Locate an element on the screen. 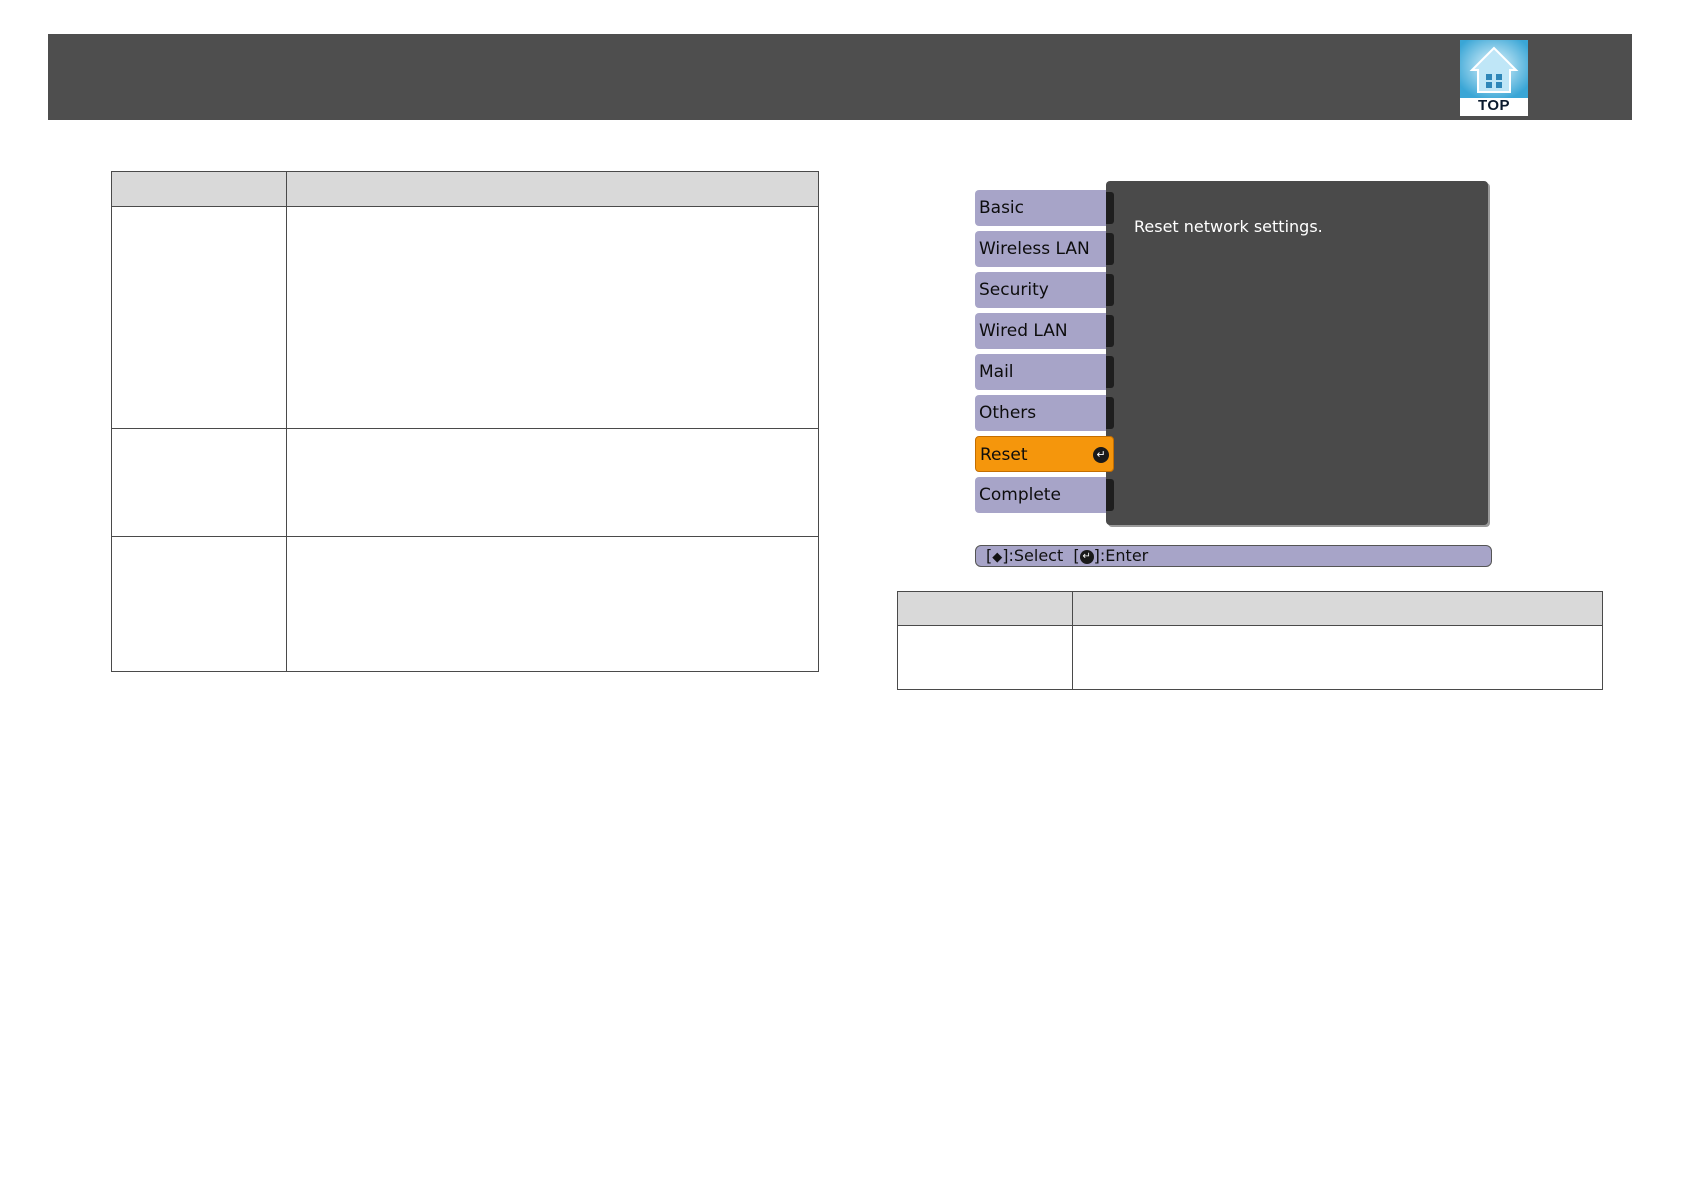  menu-item-label: Reset is located at coordinates (1004, 455).